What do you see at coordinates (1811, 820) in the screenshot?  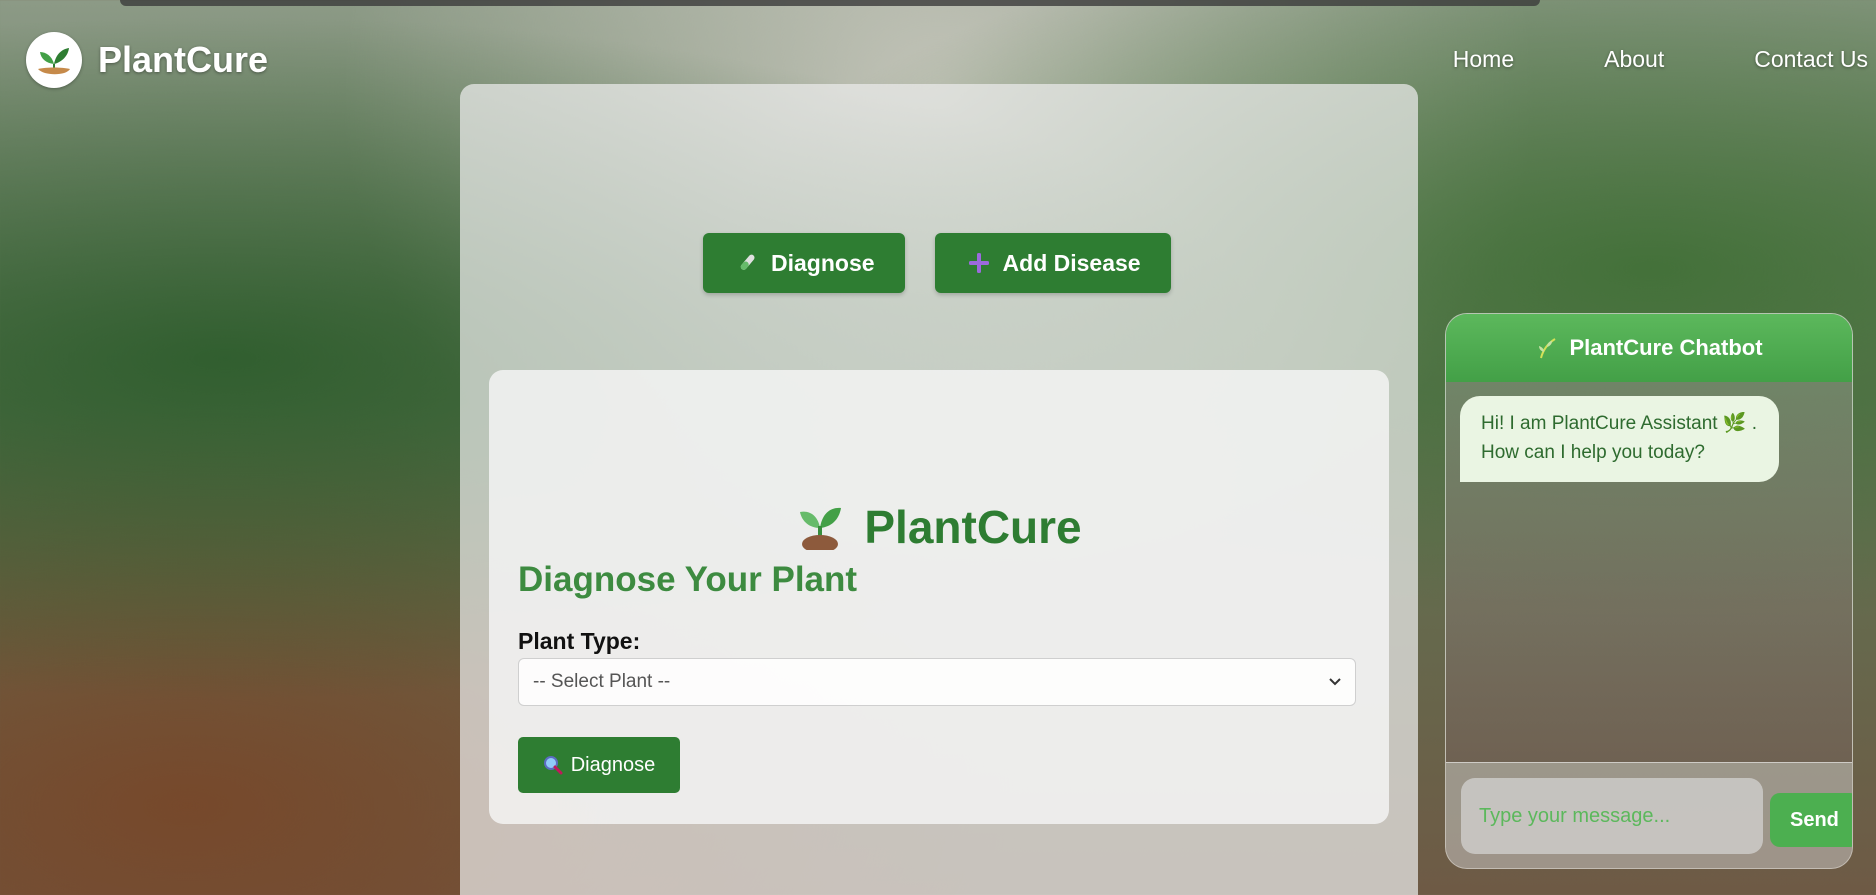 I see `send-button: Send` at bounding box center [1811, 820].